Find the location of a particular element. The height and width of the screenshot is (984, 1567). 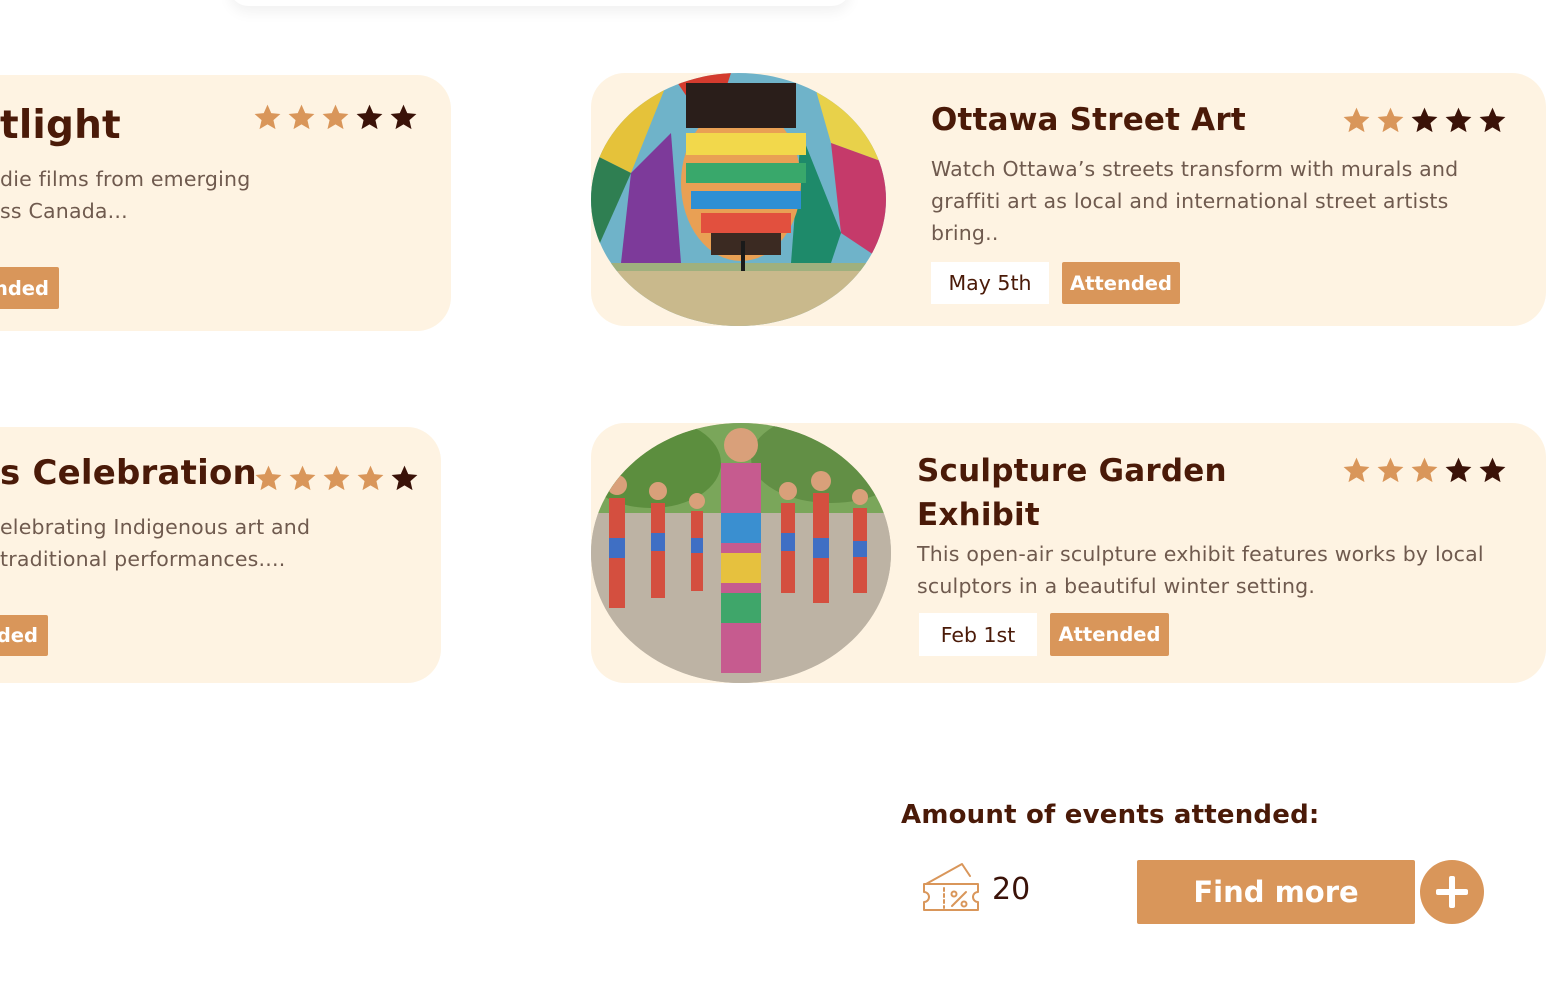

ticket-discount-icon is located at coordinates (950, 886).